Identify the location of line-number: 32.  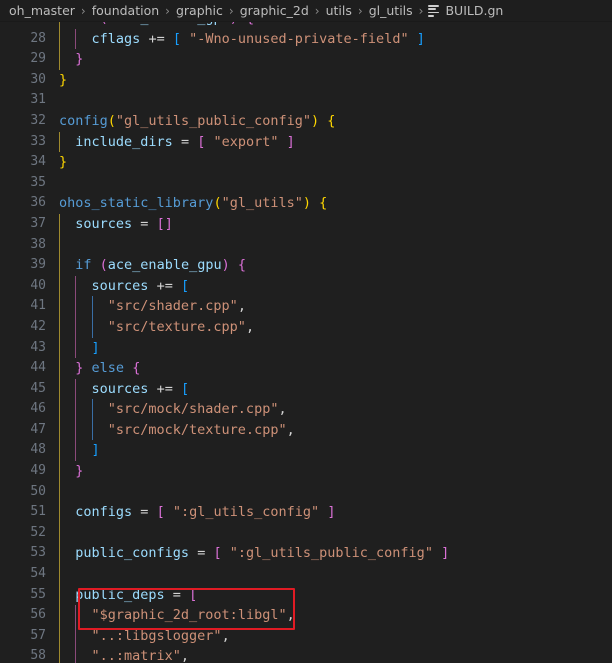
(23, 121).